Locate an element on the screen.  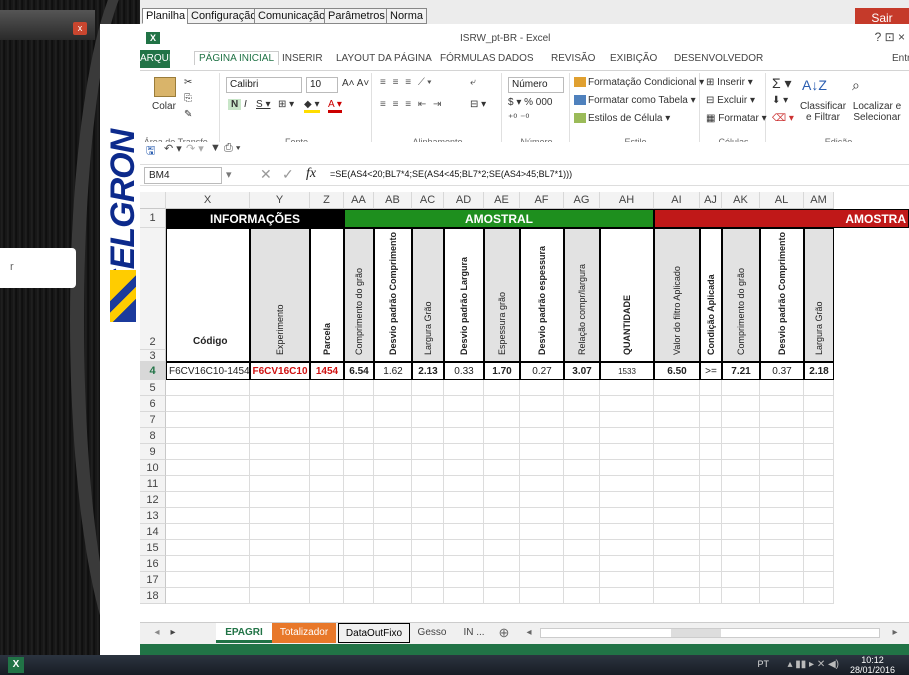
font-color-icon: A ▾ is located at coordinates (335, 106).